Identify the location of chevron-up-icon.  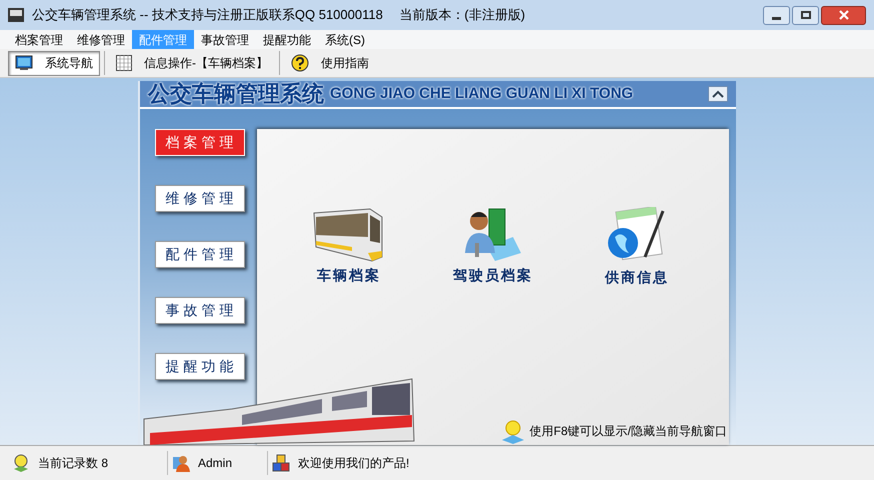
(718, 94).